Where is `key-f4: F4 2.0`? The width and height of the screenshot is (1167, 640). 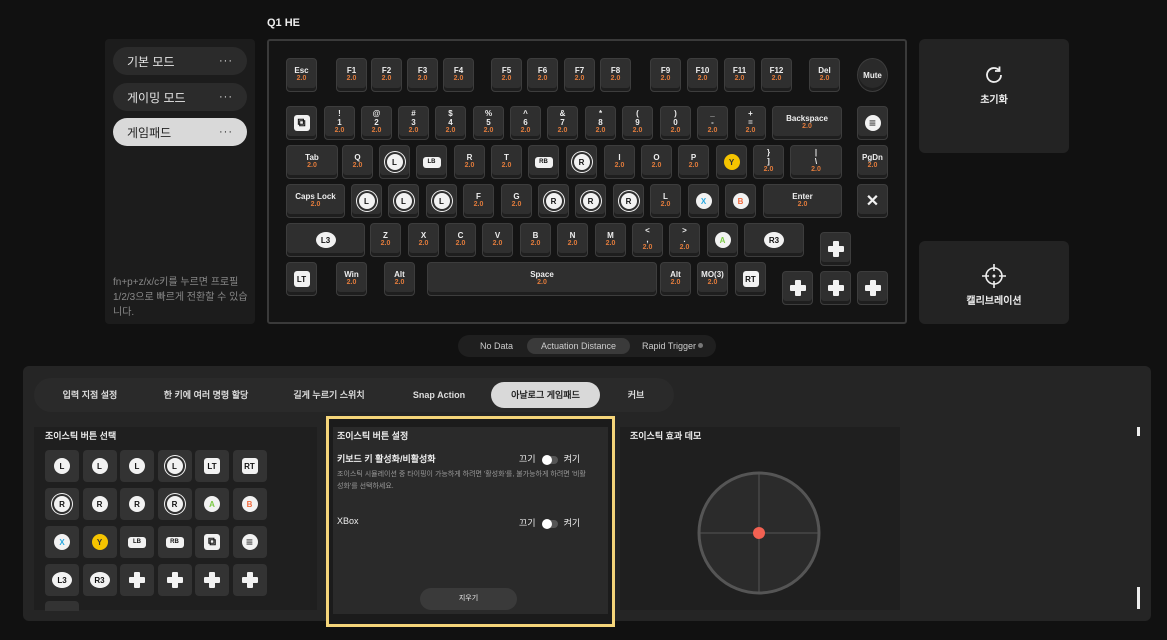
key-f4: F4 2.0 is located at coordinates (458, 75).